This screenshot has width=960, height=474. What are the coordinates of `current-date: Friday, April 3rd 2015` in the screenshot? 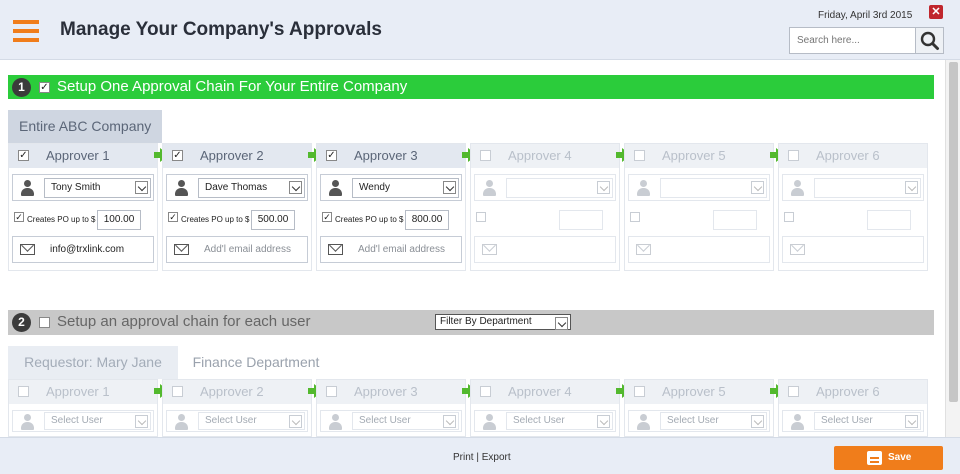 It's located at (865, 15).